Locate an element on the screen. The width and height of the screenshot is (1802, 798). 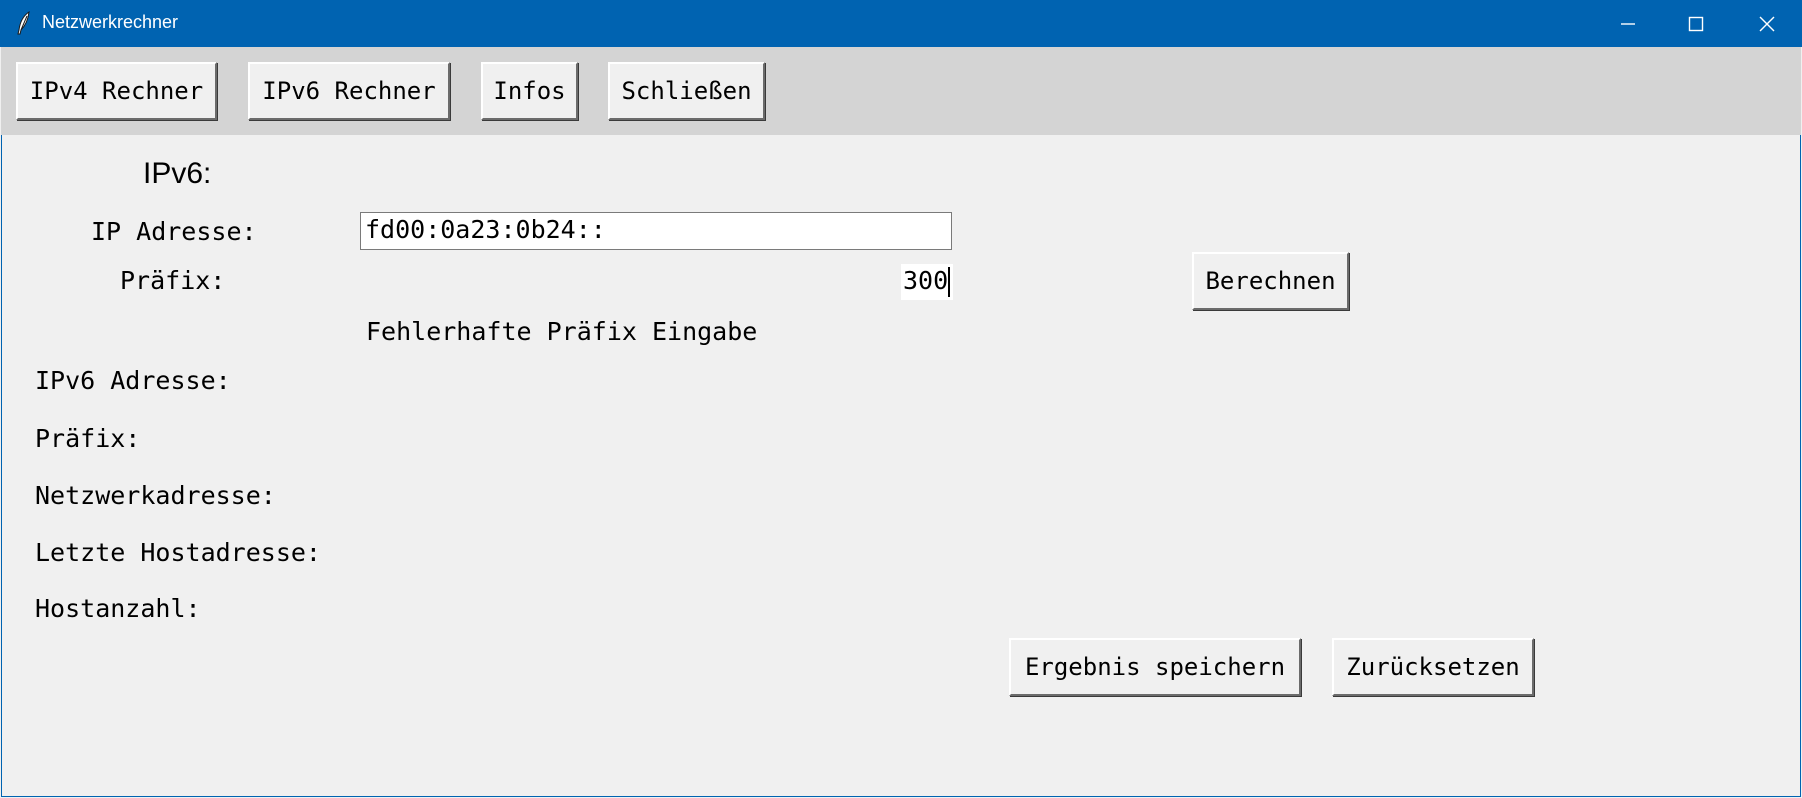
prefix-input: 300 is located at coordinates (927, 282).